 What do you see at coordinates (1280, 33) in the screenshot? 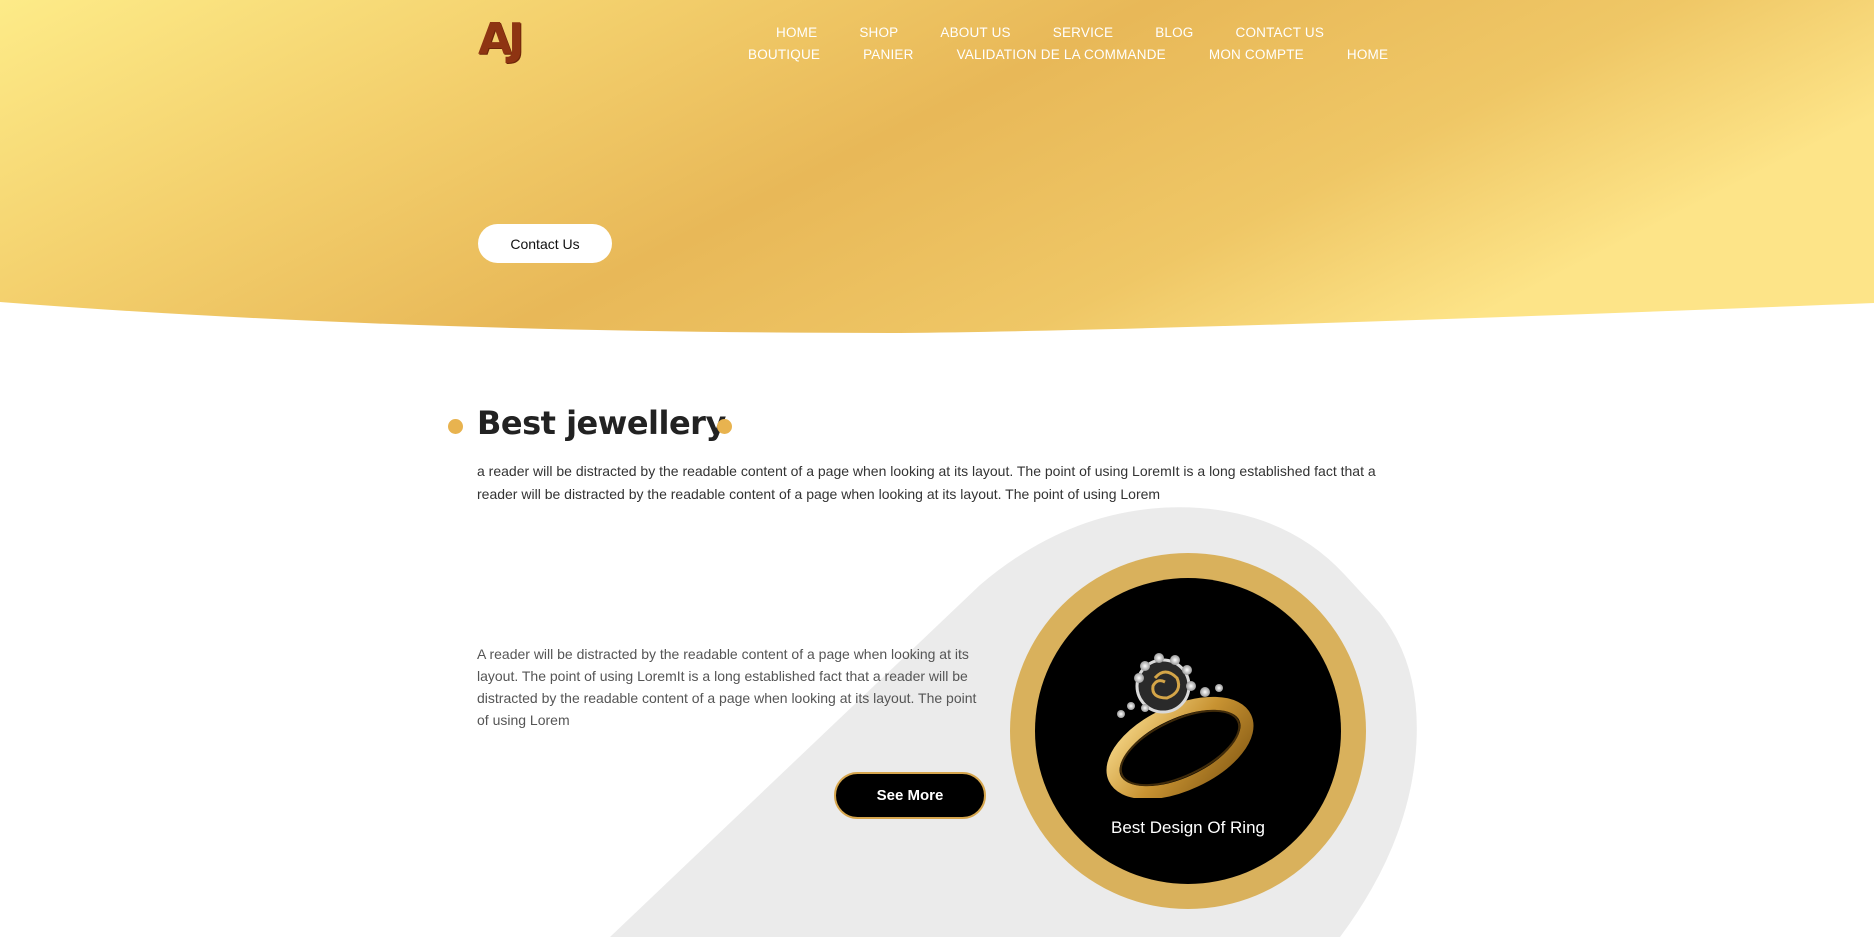
I see `nav-contact-us: CONTACT US` at bounding box center [1280, 33].